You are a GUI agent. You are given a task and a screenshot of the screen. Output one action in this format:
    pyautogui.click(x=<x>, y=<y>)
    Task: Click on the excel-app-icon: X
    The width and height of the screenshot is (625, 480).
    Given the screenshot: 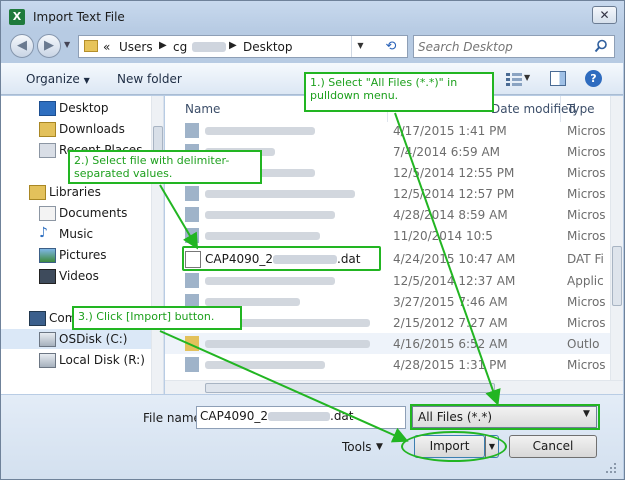 What is the action you would take?
    pyautogui.click(x=17, y=17)
    